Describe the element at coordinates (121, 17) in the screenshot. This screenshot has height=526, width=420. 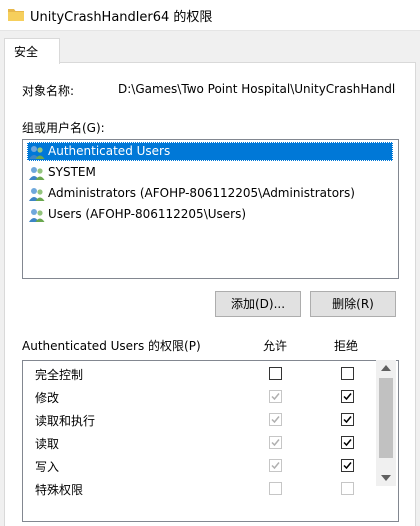
I see `window-title: UnityCrashHandler64 的权限` at that location.